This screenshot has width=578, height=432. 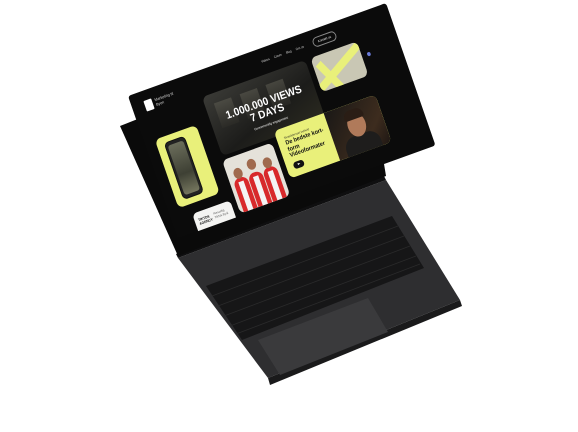 I want to click on agency-text: Personlig TikTok Byrå, so click(x=220, y=214).